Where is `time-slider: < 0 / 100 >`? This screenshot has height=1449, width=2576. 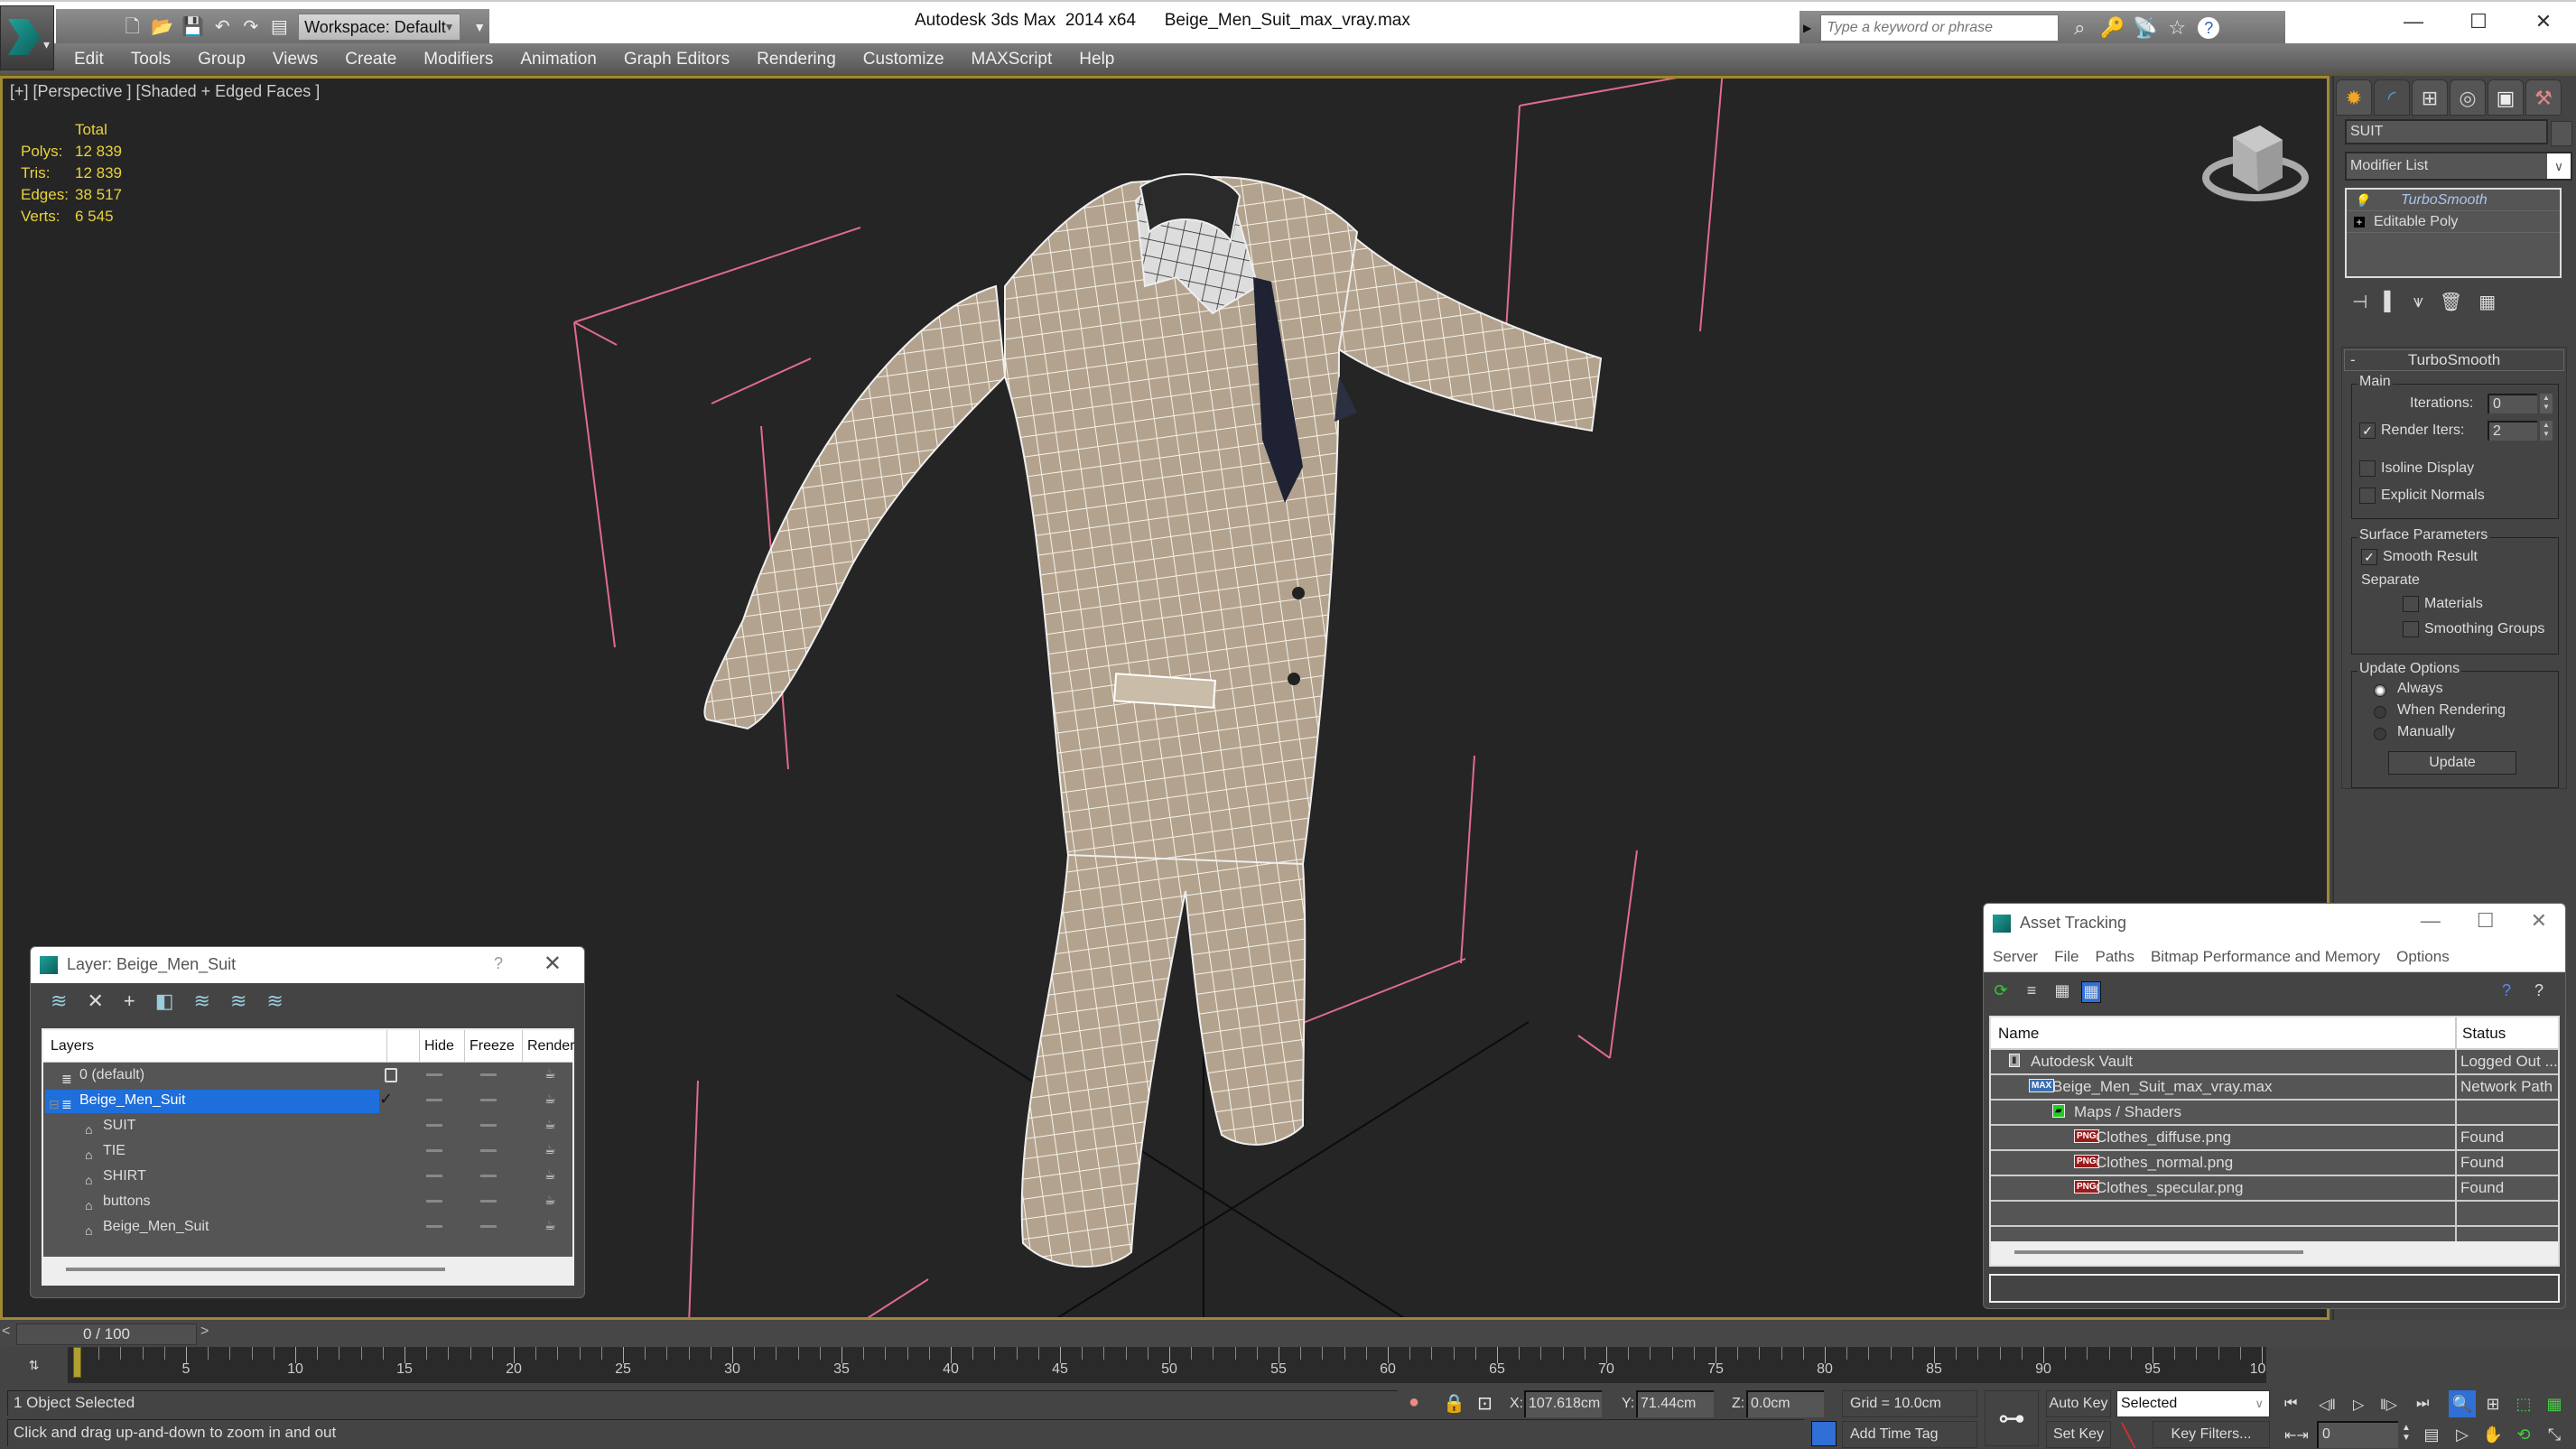
time-slider: < 0 / 100 > is located at coordinates (1288, 1333).